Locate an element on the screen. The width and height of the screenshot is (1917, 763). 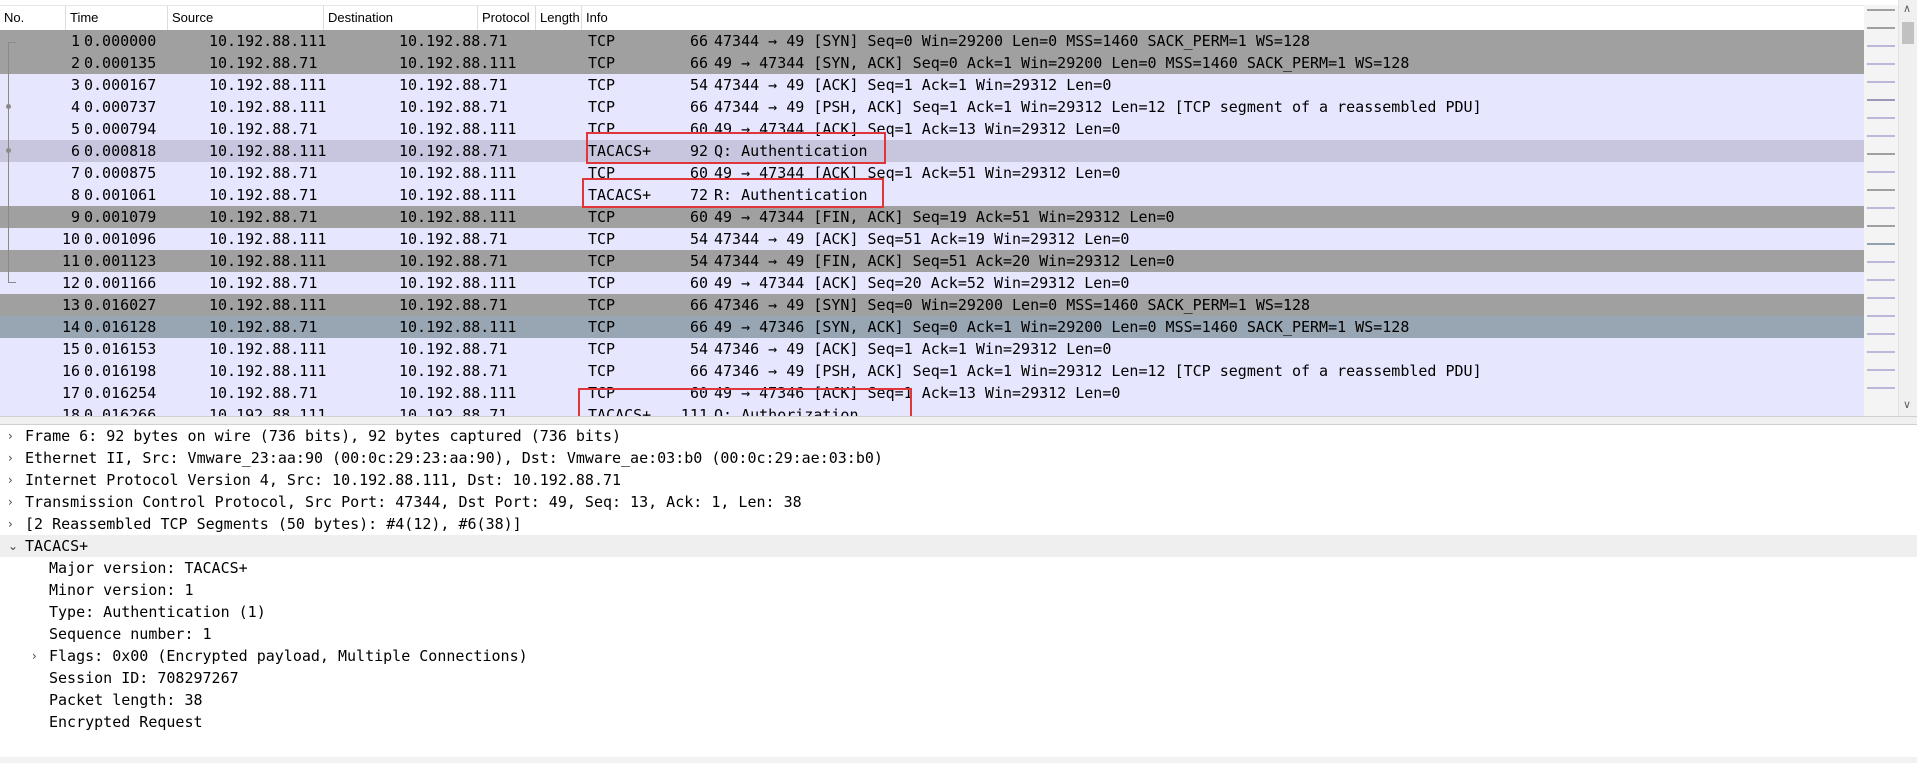
packet-minimap is located at coordinates (1881, 210).